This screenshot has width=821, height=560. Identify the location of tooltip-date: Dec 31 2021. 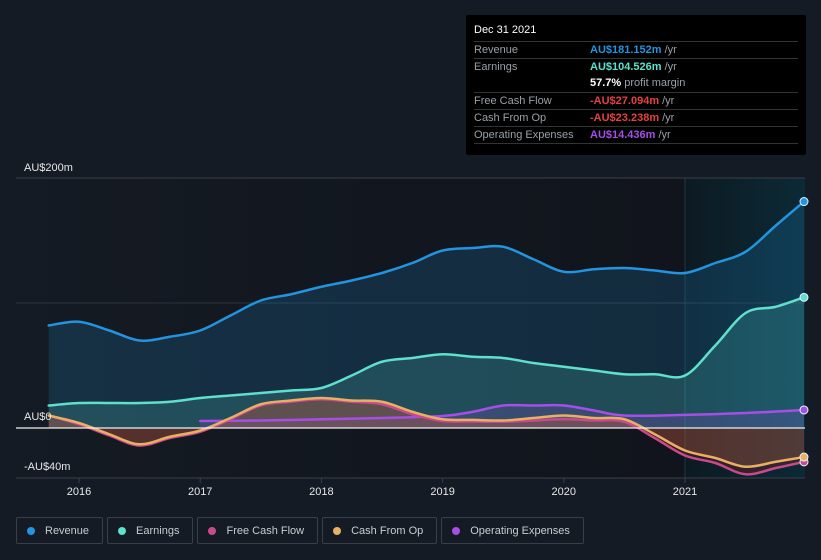
(505, 30).